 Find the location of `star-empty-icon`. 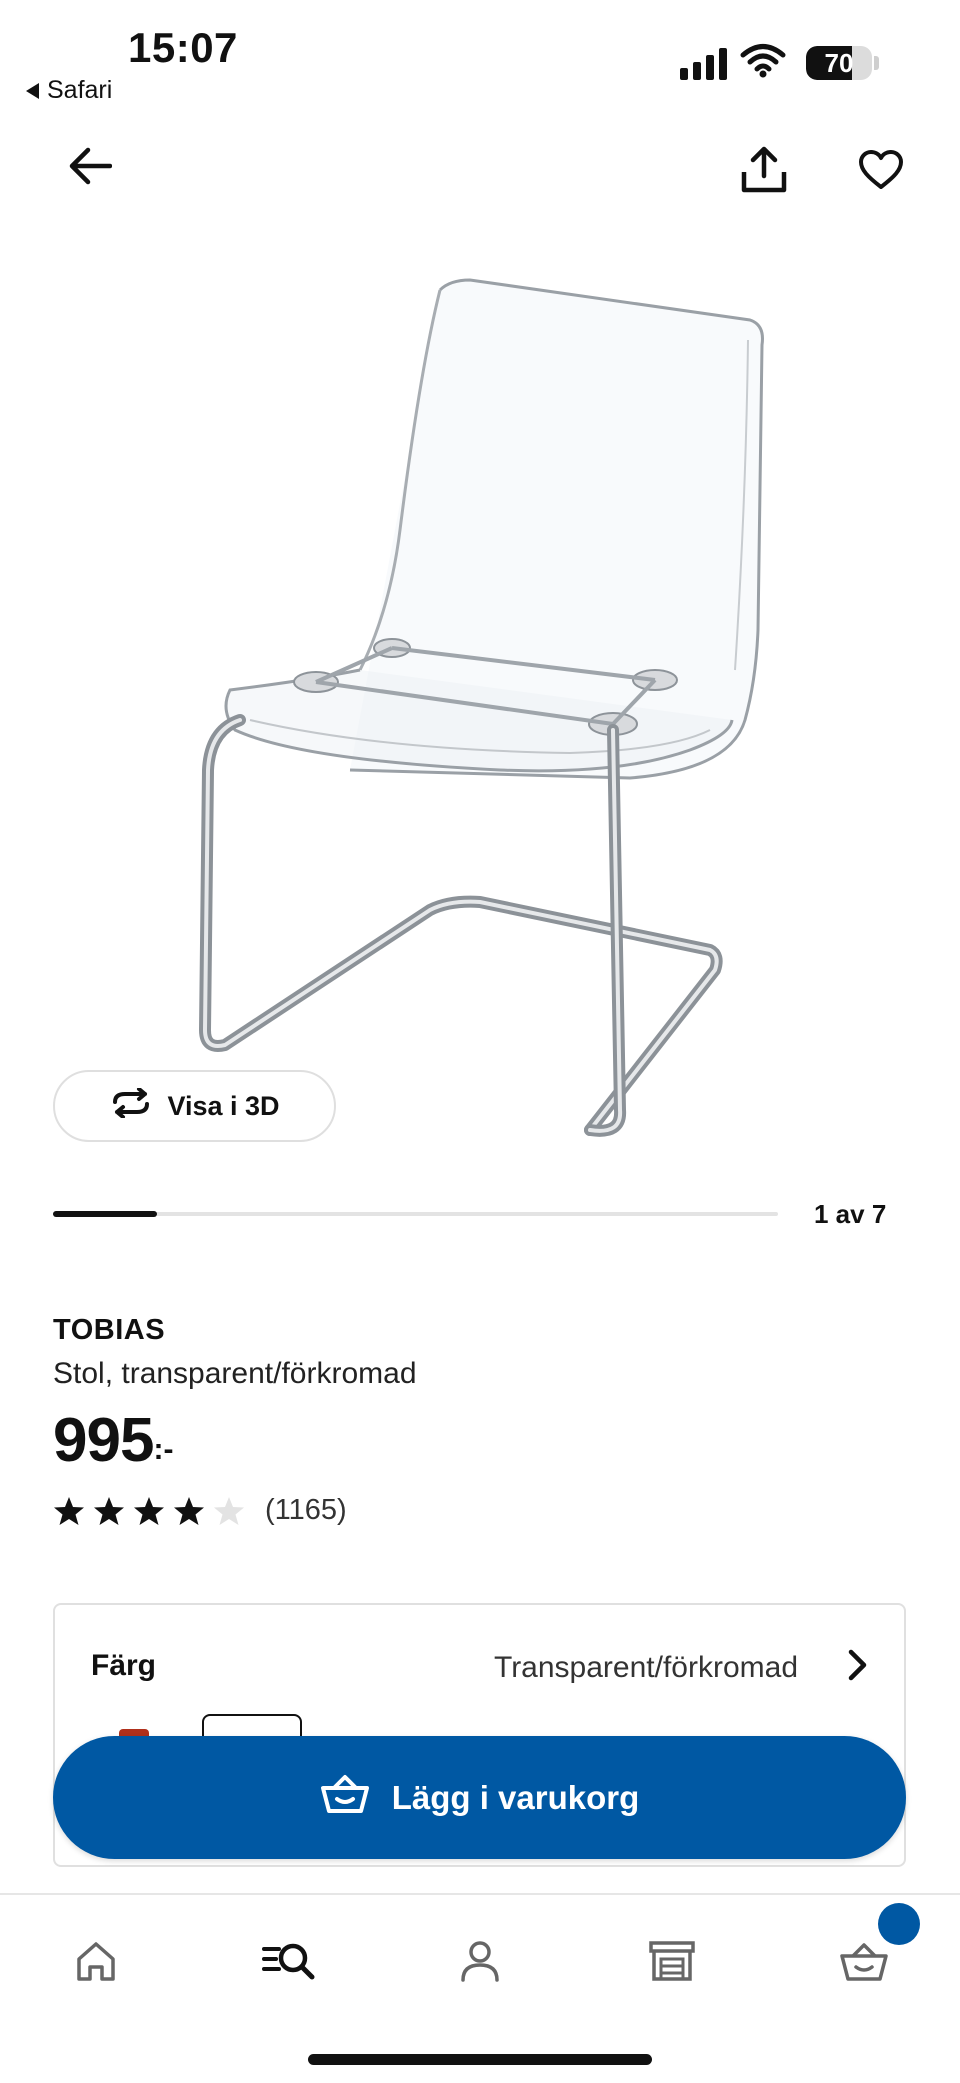

star-empty-icon is located at coordinates (229, 1510).